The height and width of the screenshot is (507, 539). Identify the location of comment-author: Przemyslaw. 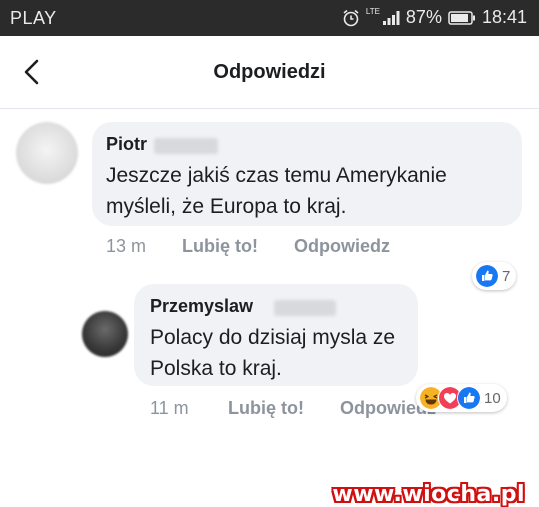
(201, 306).